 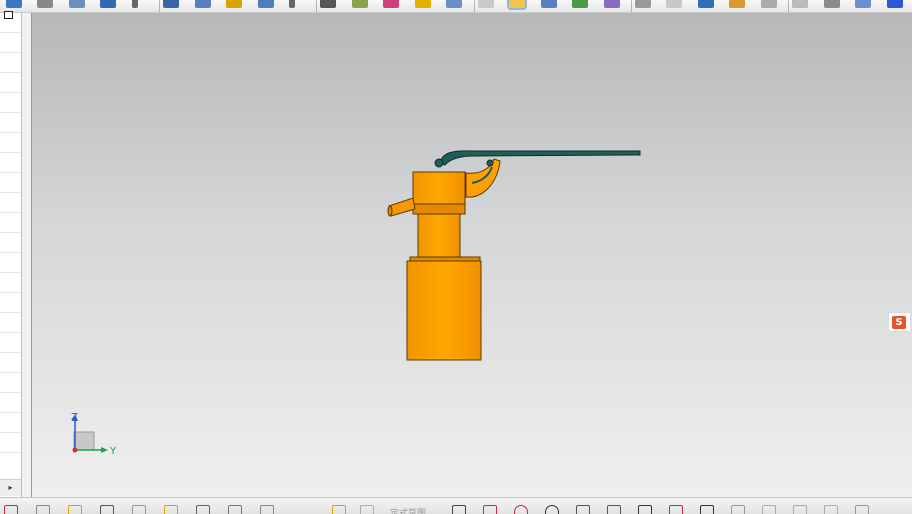 I want to click on top-toolbar, so click(x=456, y=6).